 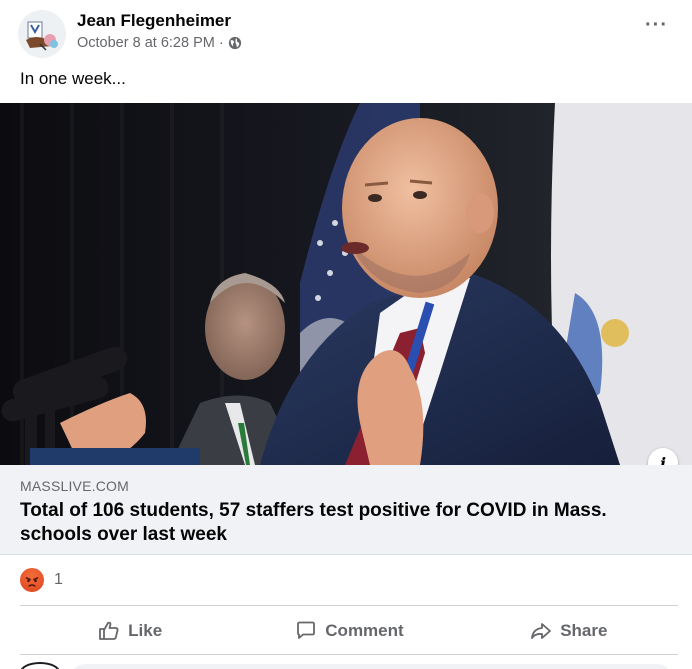 What do you see at coordinates (58, 579) in the screenshot?
I see `reaction-count: 1` at bounding box center [58, 579].